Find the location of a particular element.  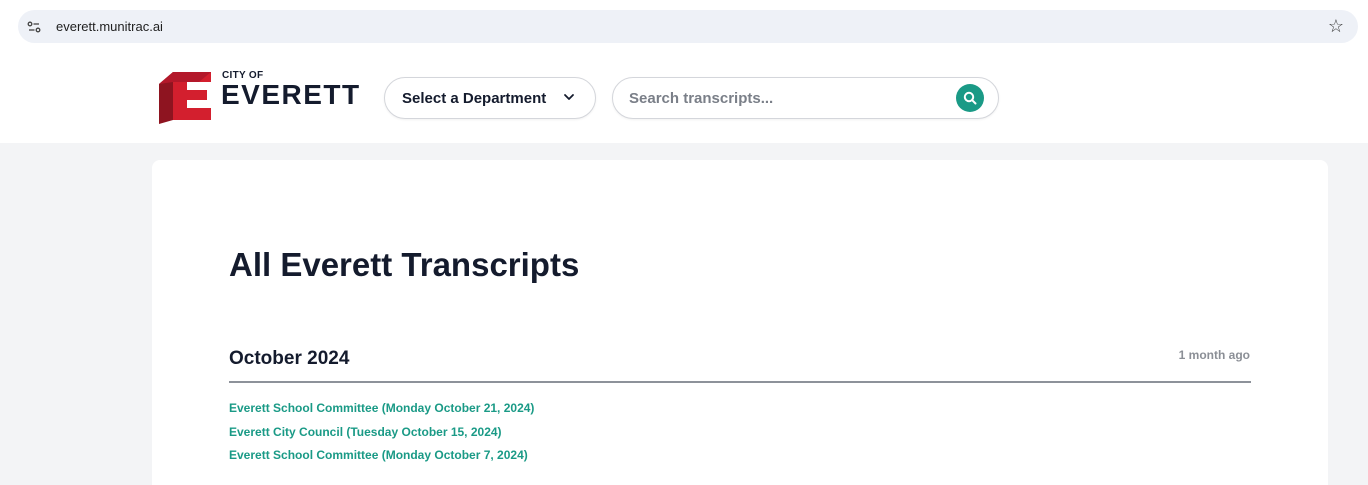

everett-logo-mark-icon is located at coordinates (185, 98).